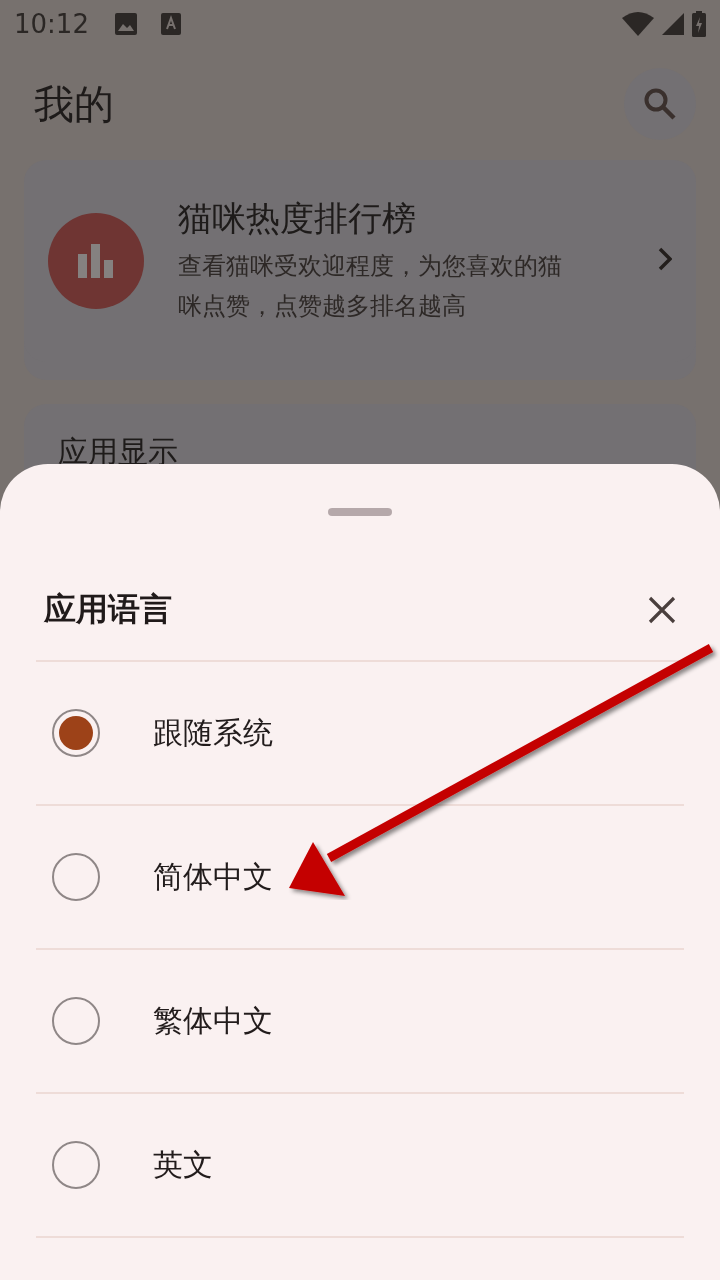 This screenshot has height=1280, width=720. What do you see at coordinates (125, 24) in the screenshot?
I see `image-icon` at bounding box center [125, 24].